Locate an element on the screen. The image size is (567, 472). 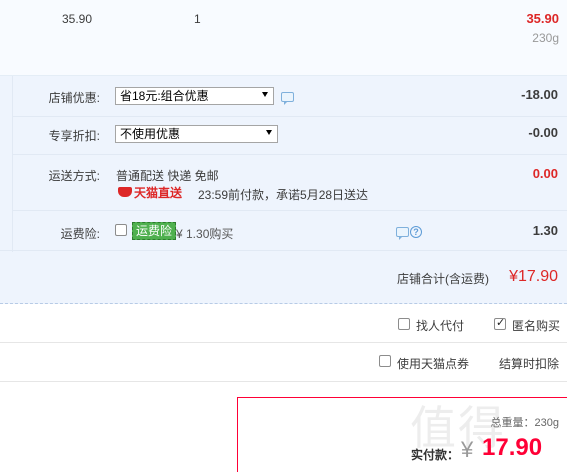
exclusive-discount-label: 专享折扣: is located at coordinates (74, 136).